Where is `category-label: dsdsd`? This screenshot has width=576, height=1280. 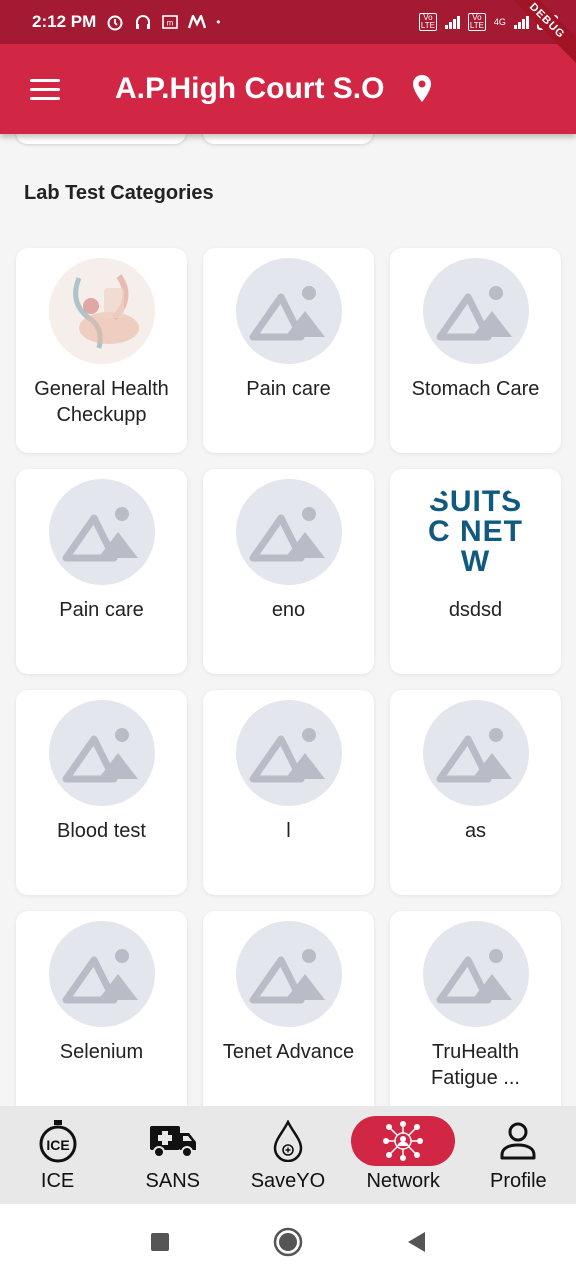 category-label: dsdsd is located at coordinates (475, 610).